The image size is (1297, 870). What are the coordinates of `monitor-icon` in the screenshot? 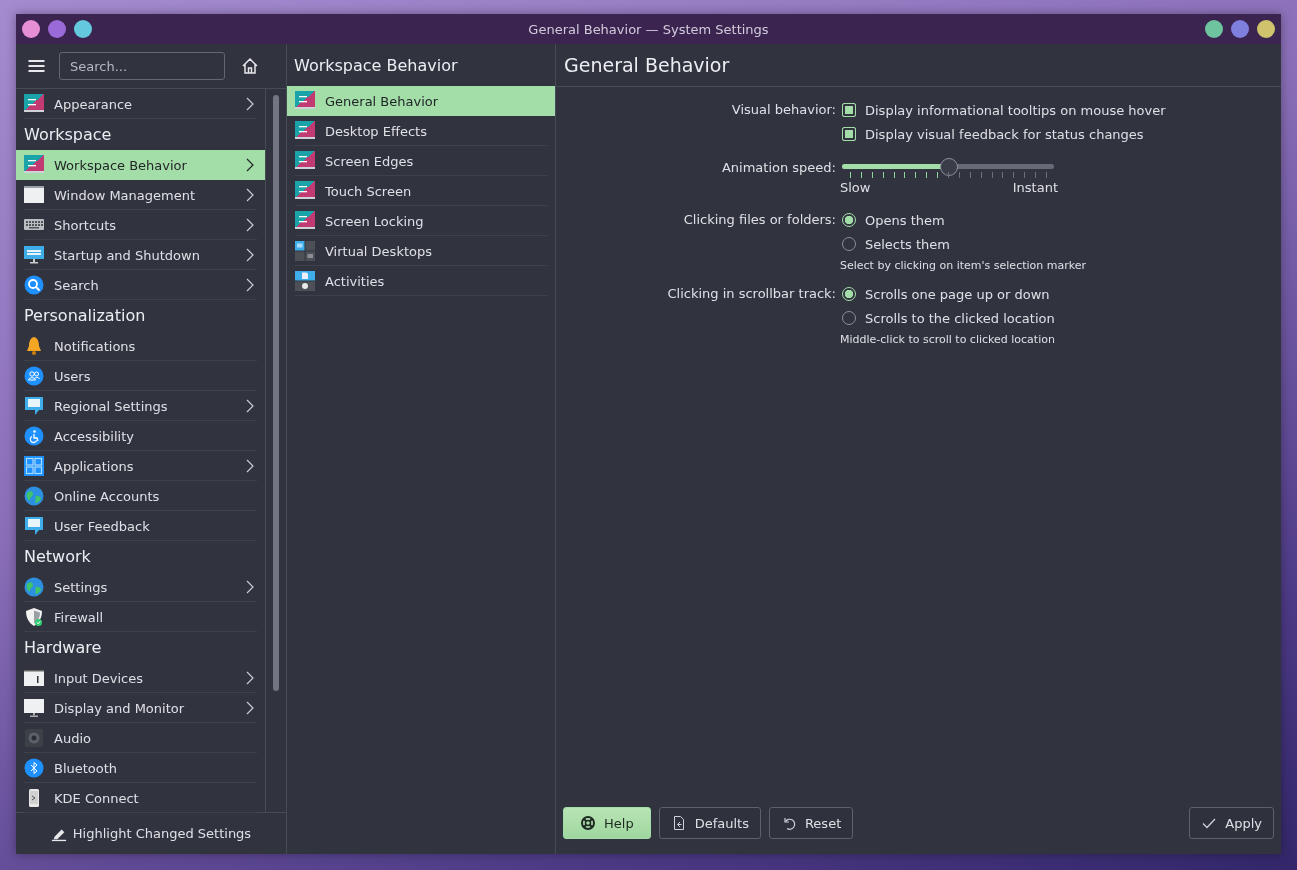 It's located at (34, 255).